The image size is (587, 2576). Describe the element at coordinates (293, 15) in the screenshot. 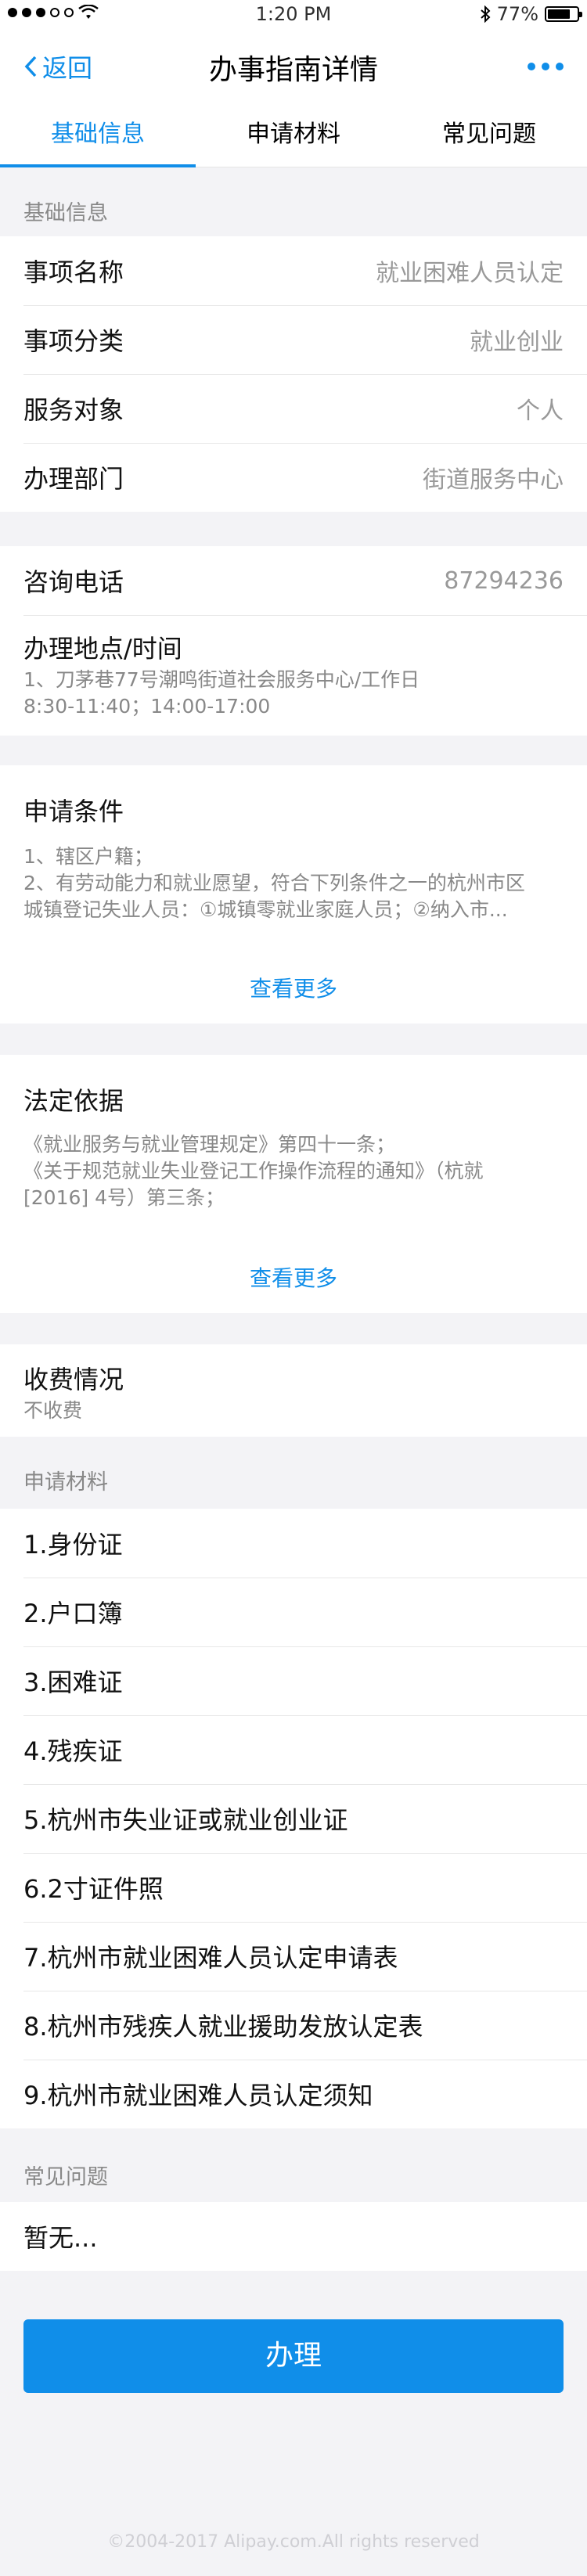

I see `status-bar: 1:20 PM 77%` at that location.